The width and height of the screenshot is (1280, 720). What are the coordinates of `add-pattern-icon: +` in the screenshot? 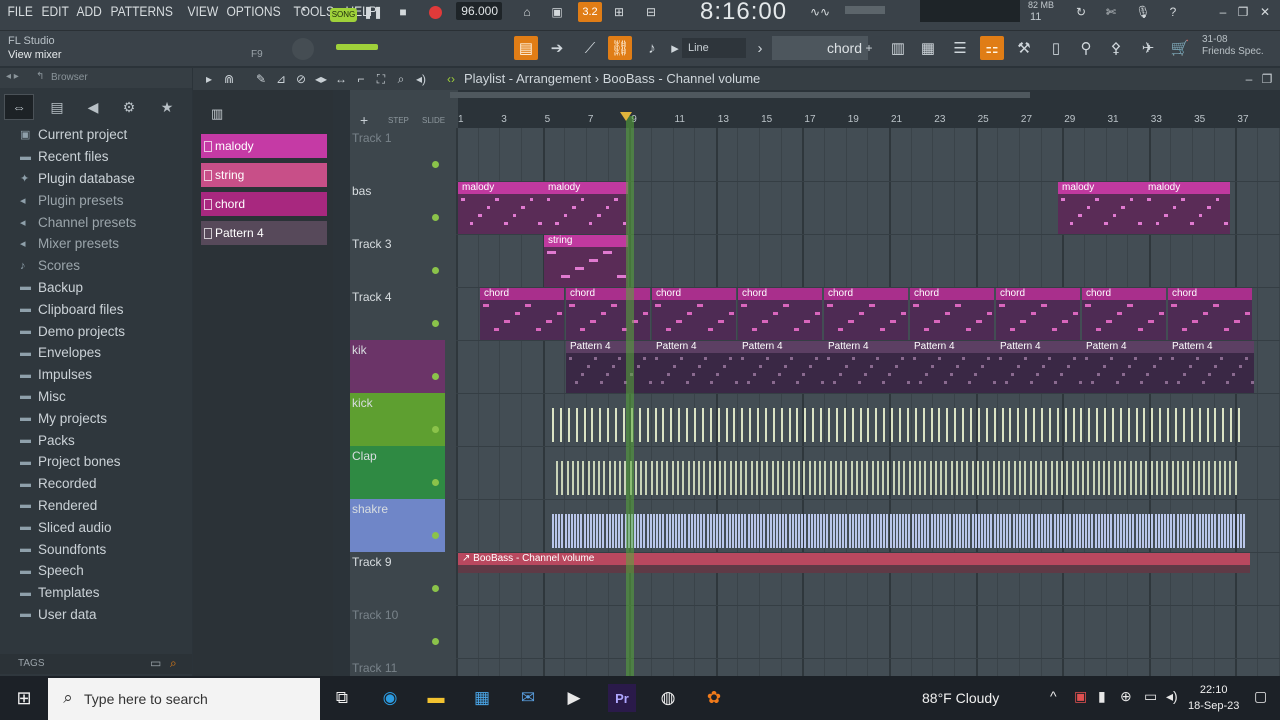 It's located at (869, 48).